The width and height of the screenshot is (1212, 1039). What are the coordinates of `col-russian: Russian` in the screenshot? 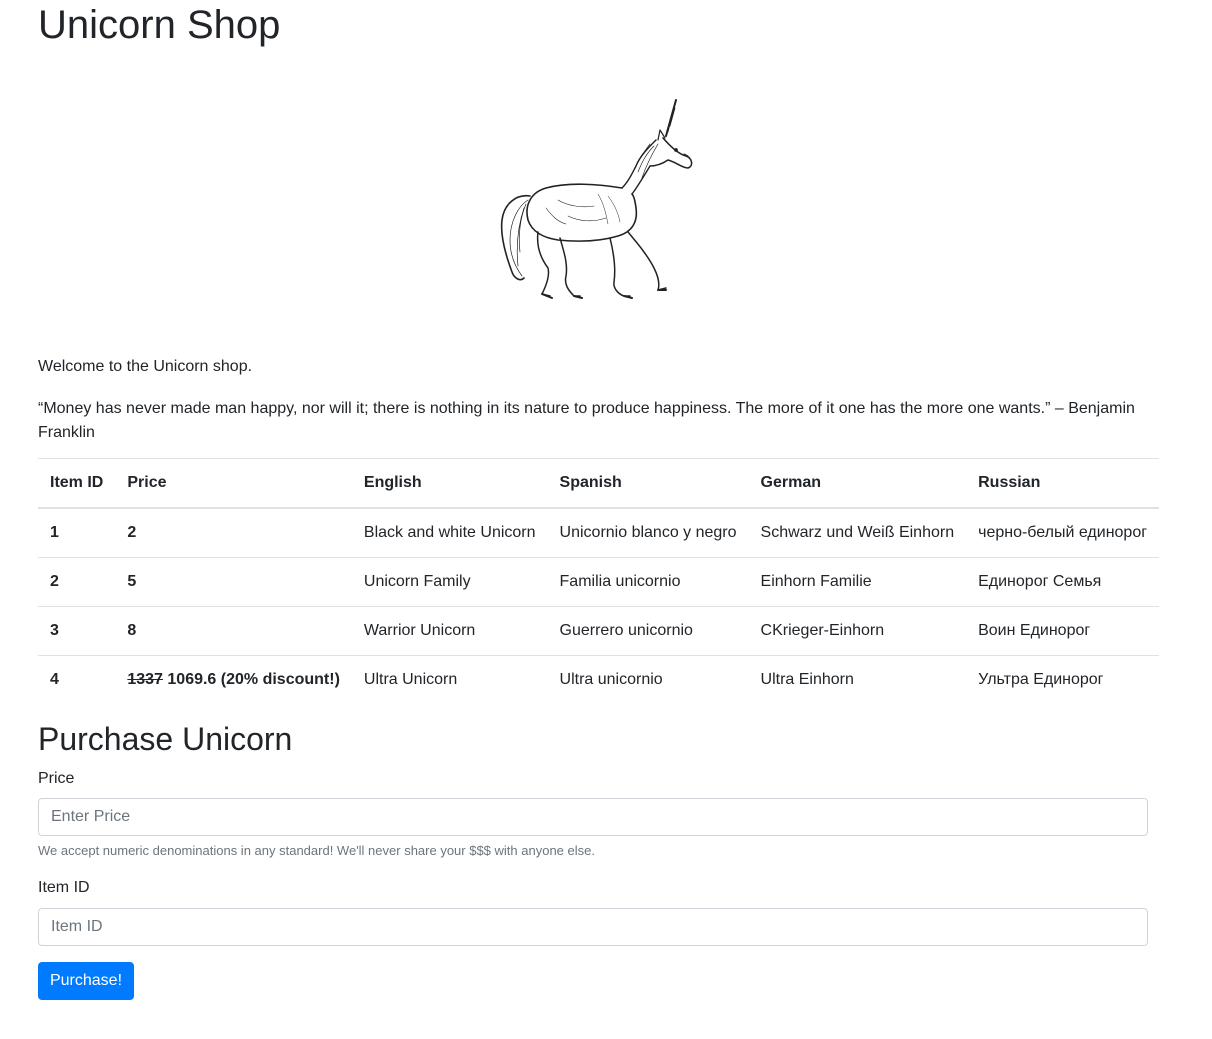 It's located at (1063, 483).